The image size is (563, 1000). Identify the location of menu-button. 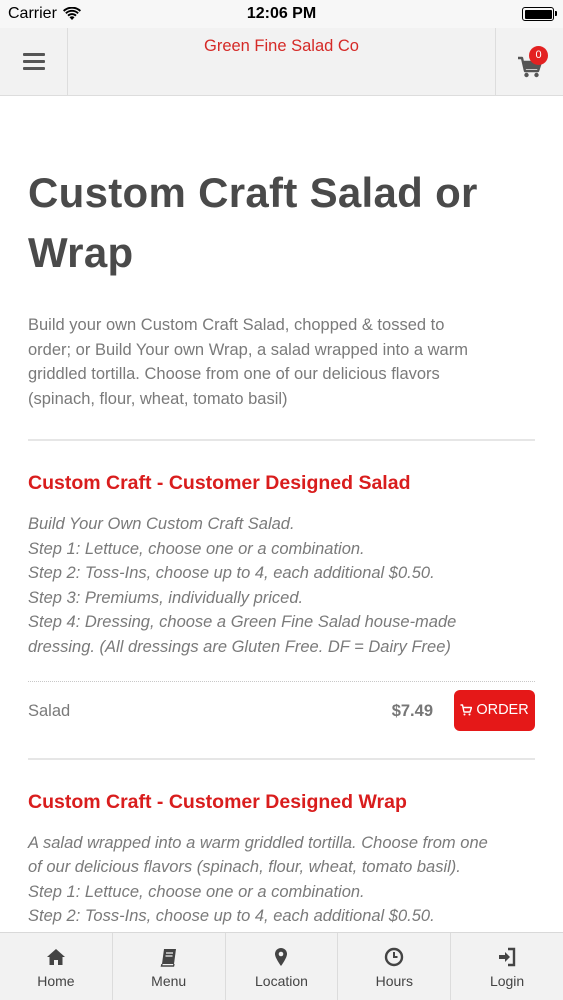
(34, 61).